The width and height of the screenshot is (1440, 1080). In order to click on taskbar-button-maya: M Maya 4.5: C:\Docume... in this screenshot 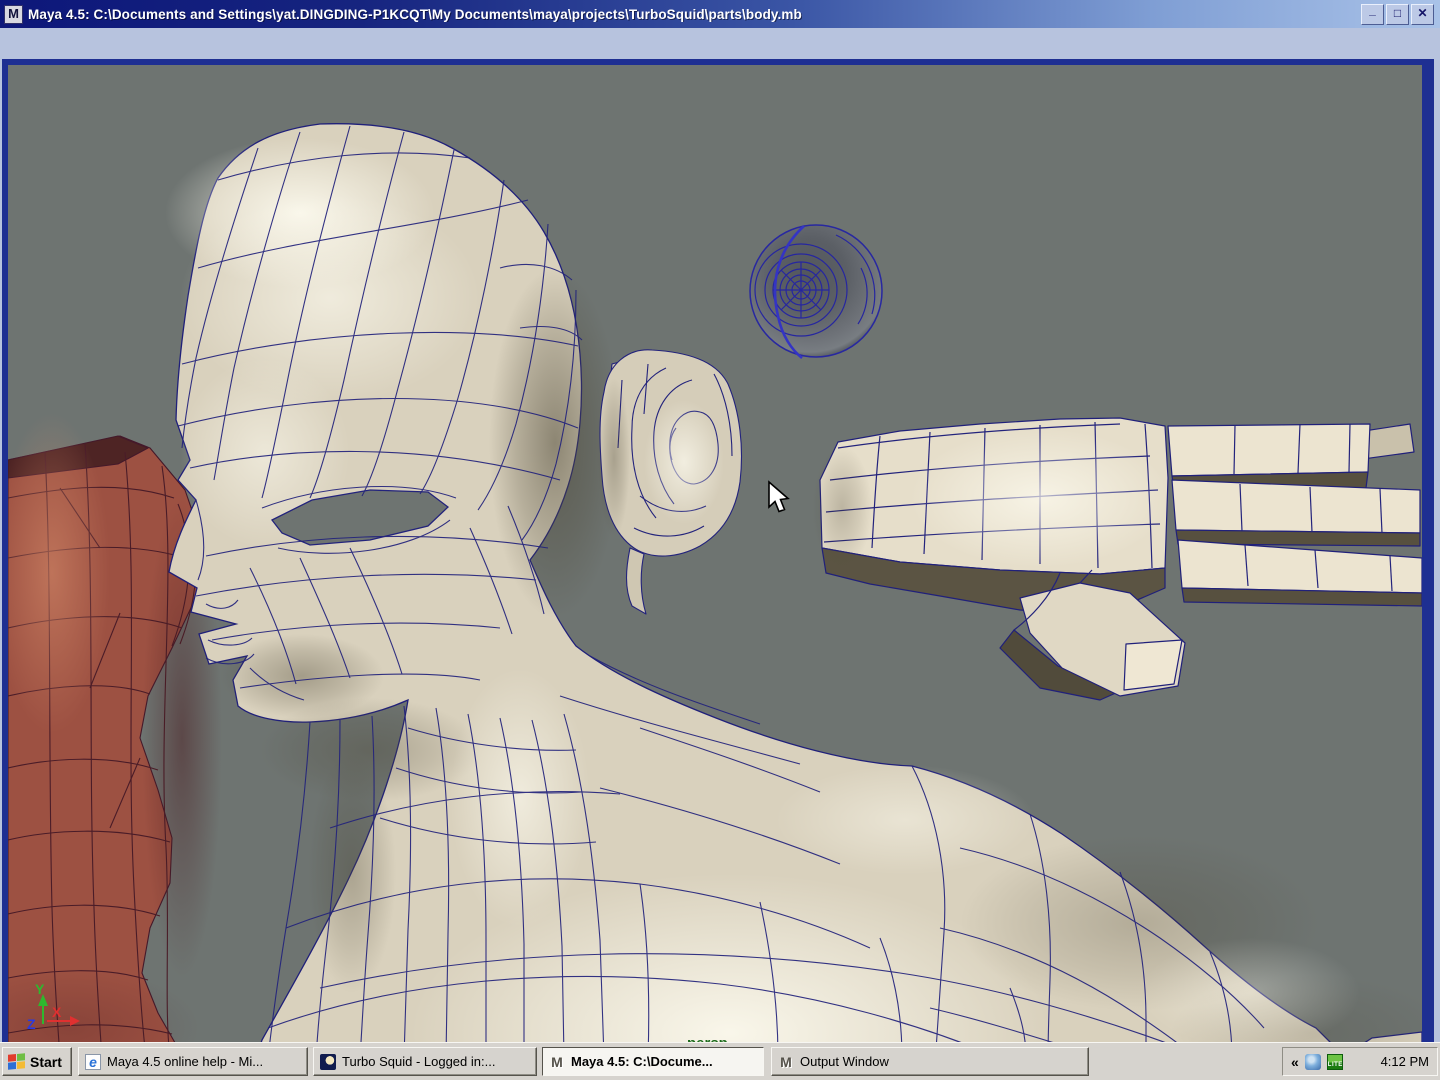, I will do `click(653, 1061)`.